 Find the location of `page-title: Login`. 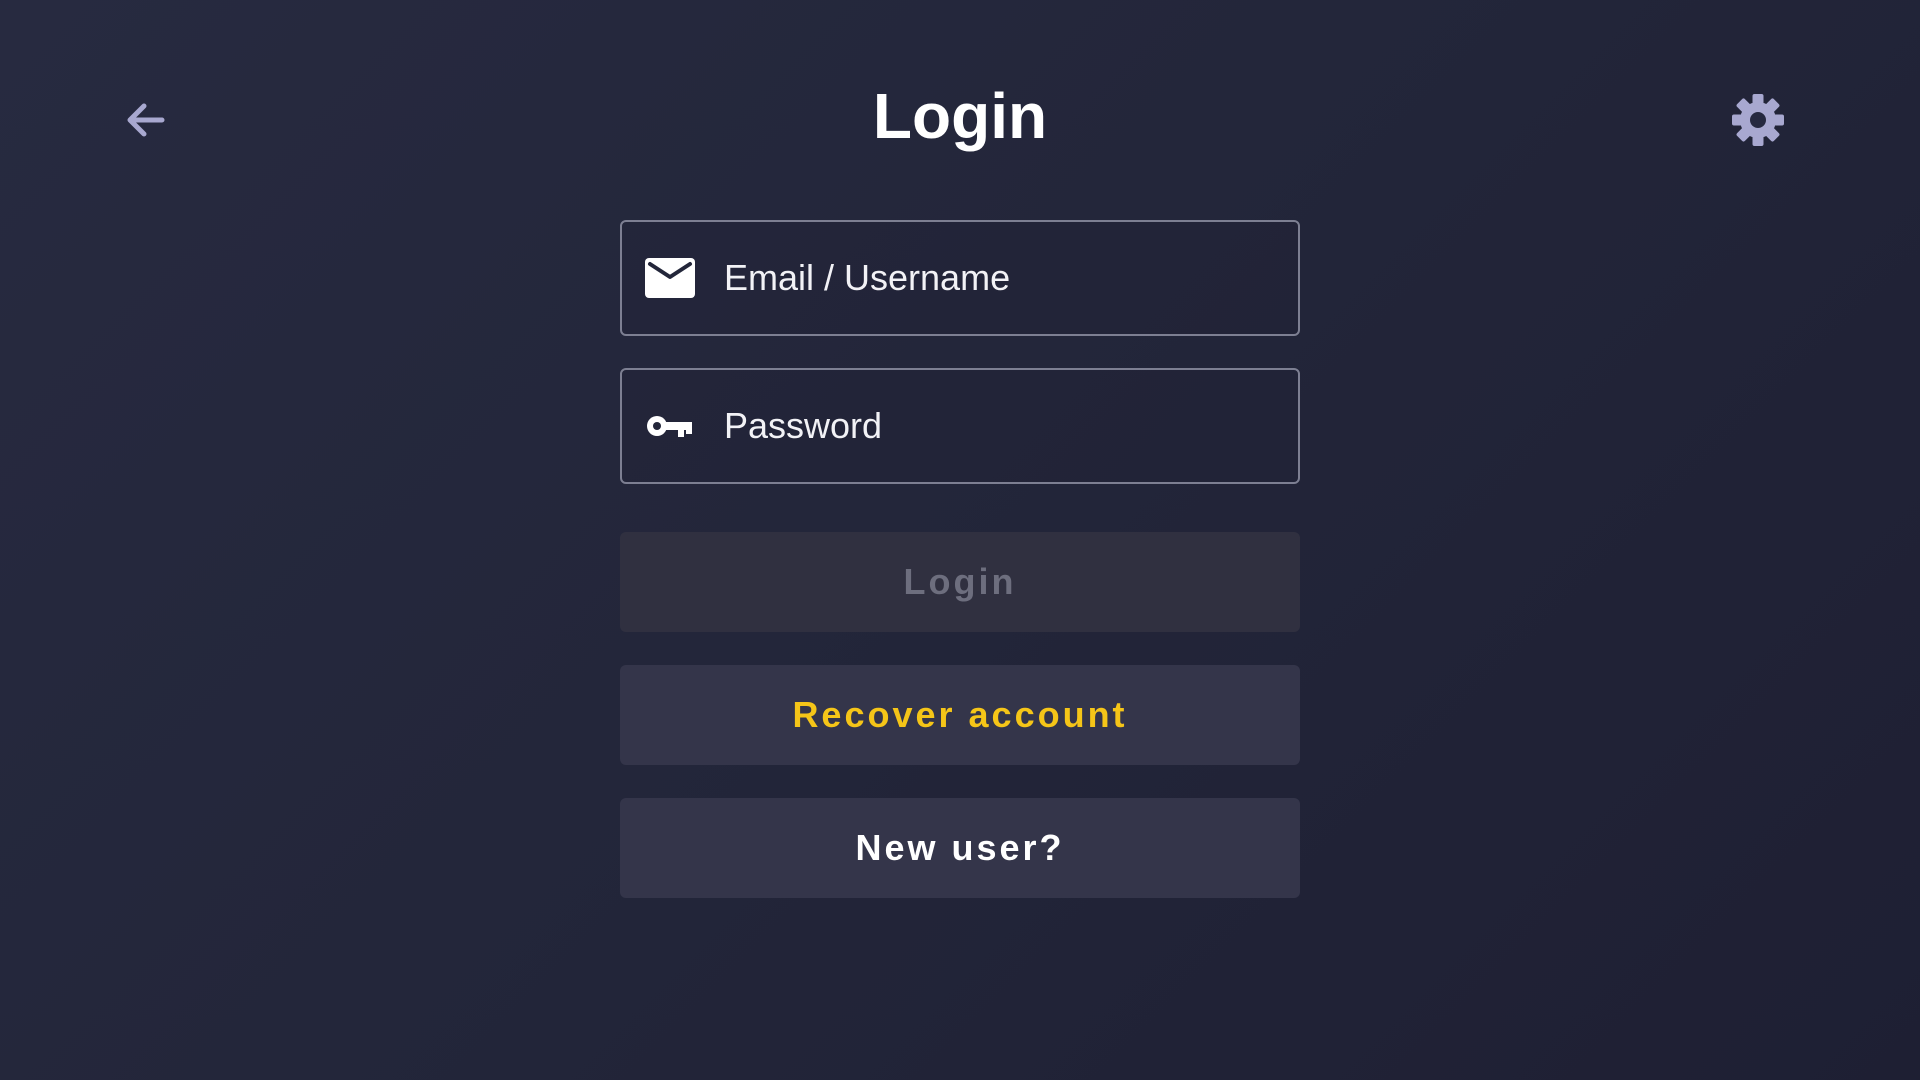

page-title: Login is located at coordinates (960, 116).